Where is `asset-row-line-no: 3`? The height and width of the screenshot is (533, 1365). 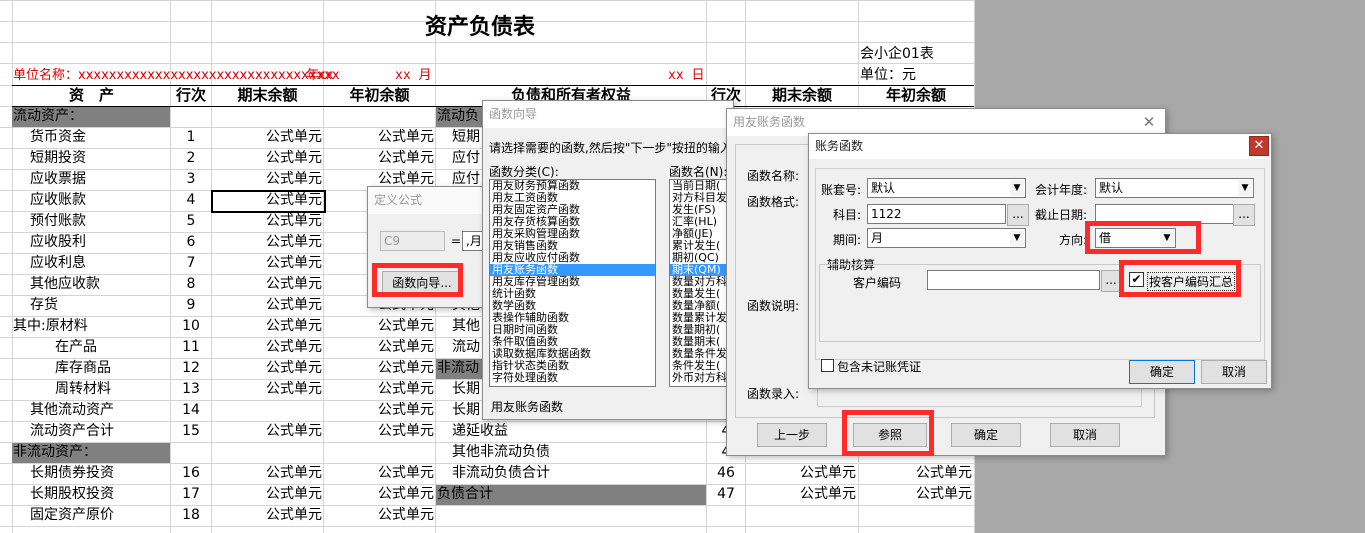 asset-row-line-no: 3 is located at coordinates (191, 179).